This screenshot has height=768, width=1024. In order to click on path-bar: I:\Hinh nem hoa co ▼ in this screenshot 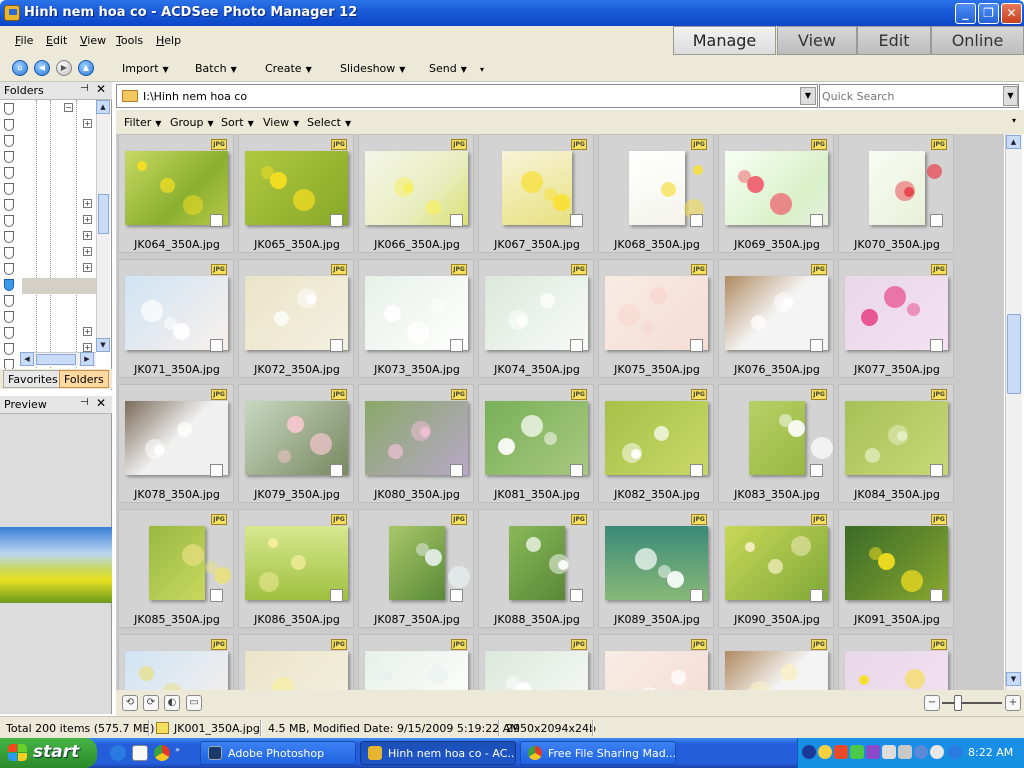, I will do `click(467, 96)`.